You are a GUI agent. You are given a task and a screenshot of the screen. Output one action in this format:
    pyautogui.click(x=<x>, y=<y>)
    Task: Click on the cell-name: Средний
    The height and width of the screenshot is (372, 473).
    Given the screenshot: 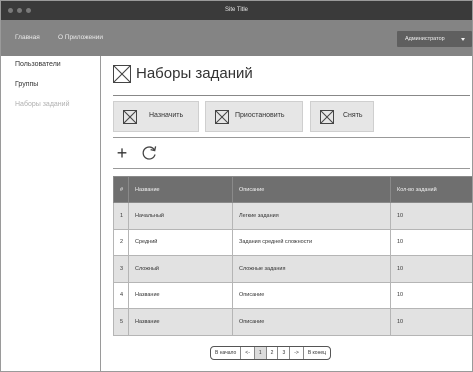 What is the action you would take?
    pyautogui.click(x=180, y=242)
    